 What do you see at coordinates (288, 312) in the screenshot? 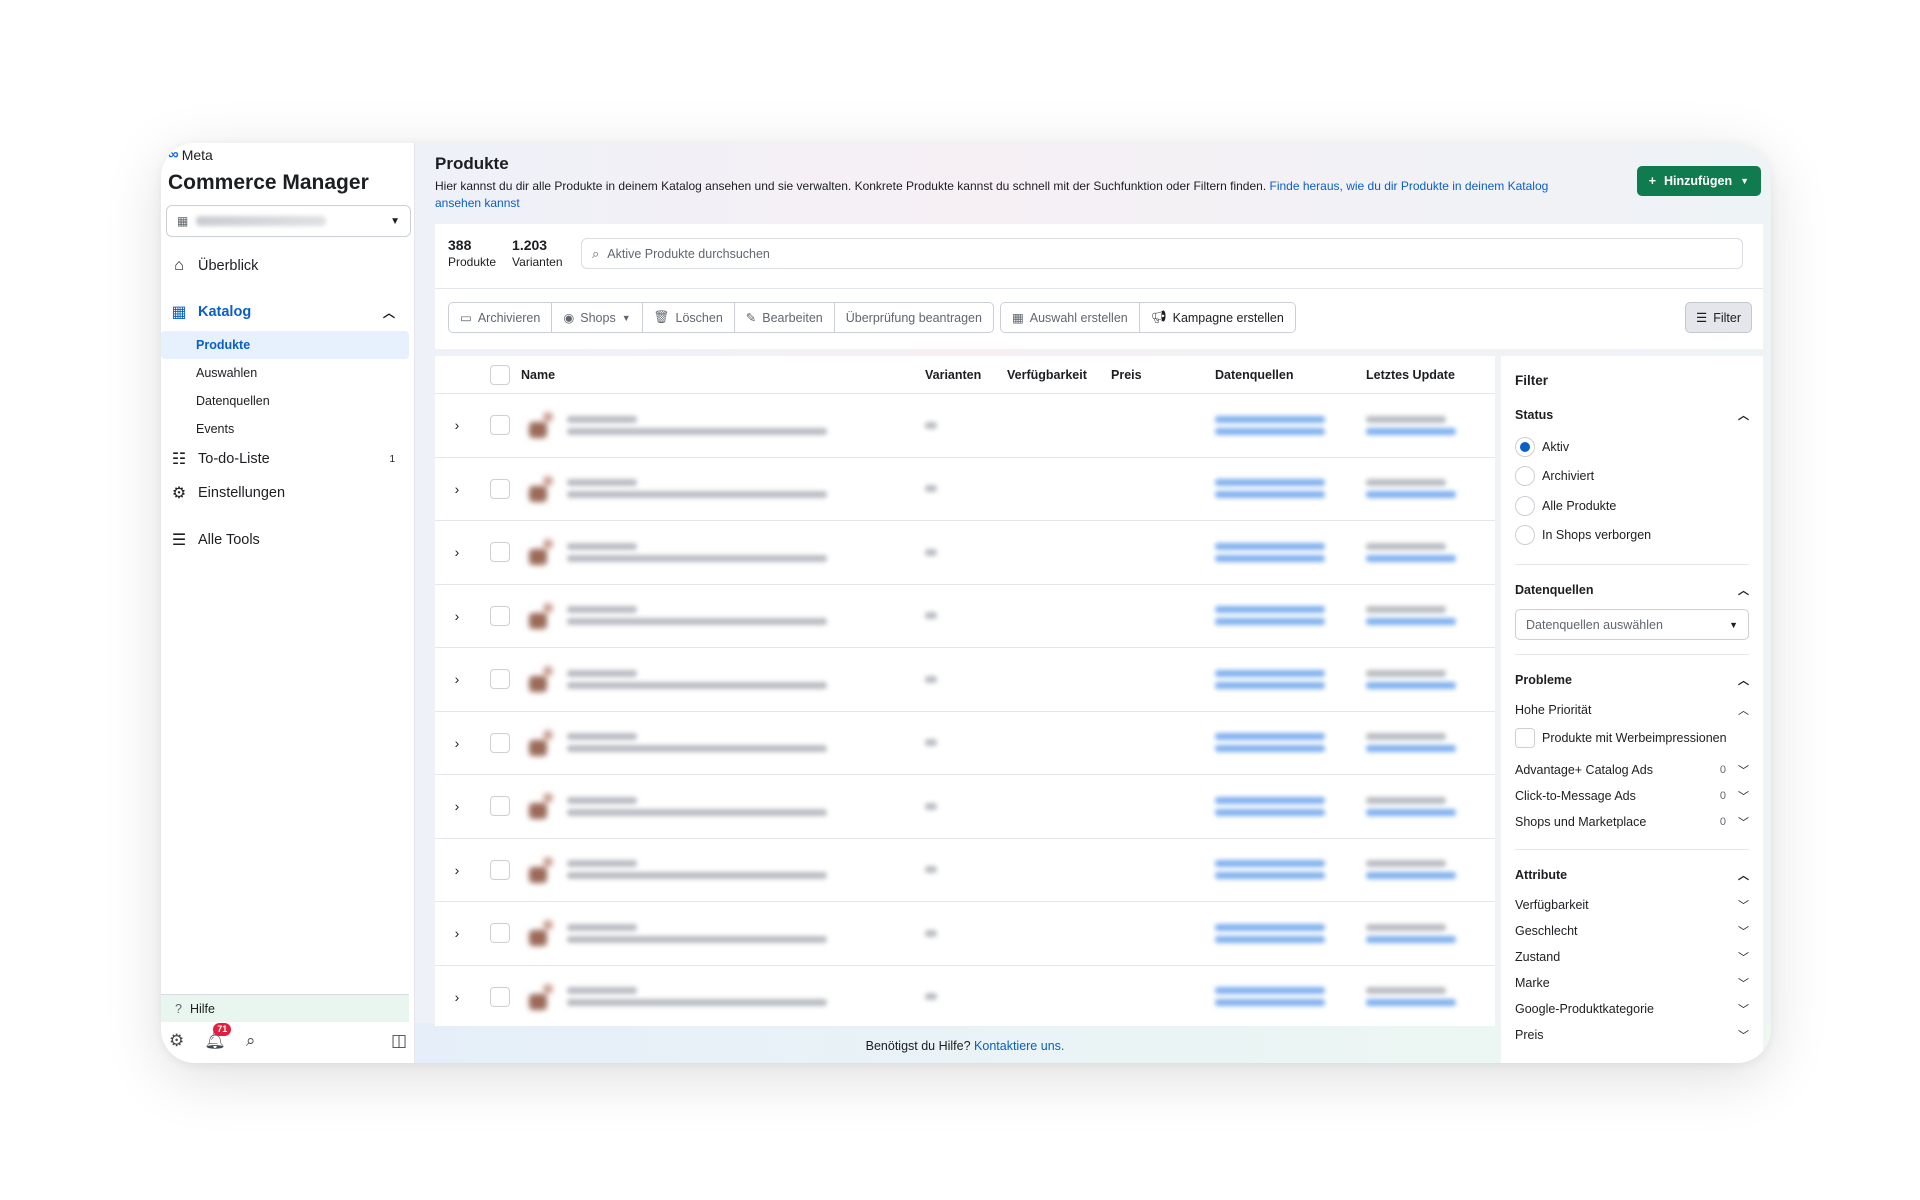
I see `sidebar-item-catalog: ▦ Katalog ︿` at bounding box center [288, 312].